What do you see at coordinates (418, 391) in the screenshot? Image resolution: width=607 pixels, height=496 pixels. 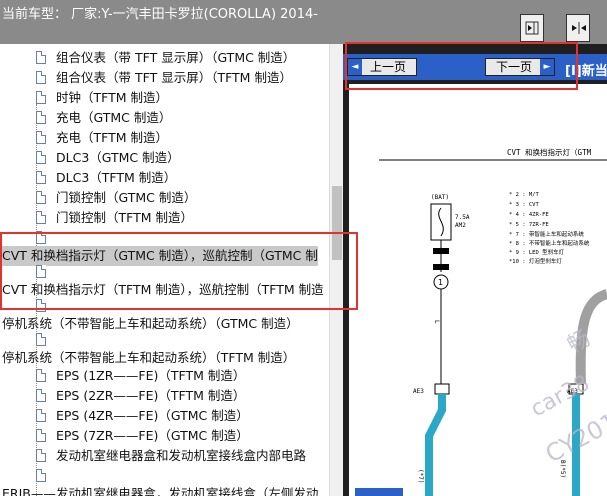 I see `ae3-left-label: AE3` at bounding box center [418, 391].